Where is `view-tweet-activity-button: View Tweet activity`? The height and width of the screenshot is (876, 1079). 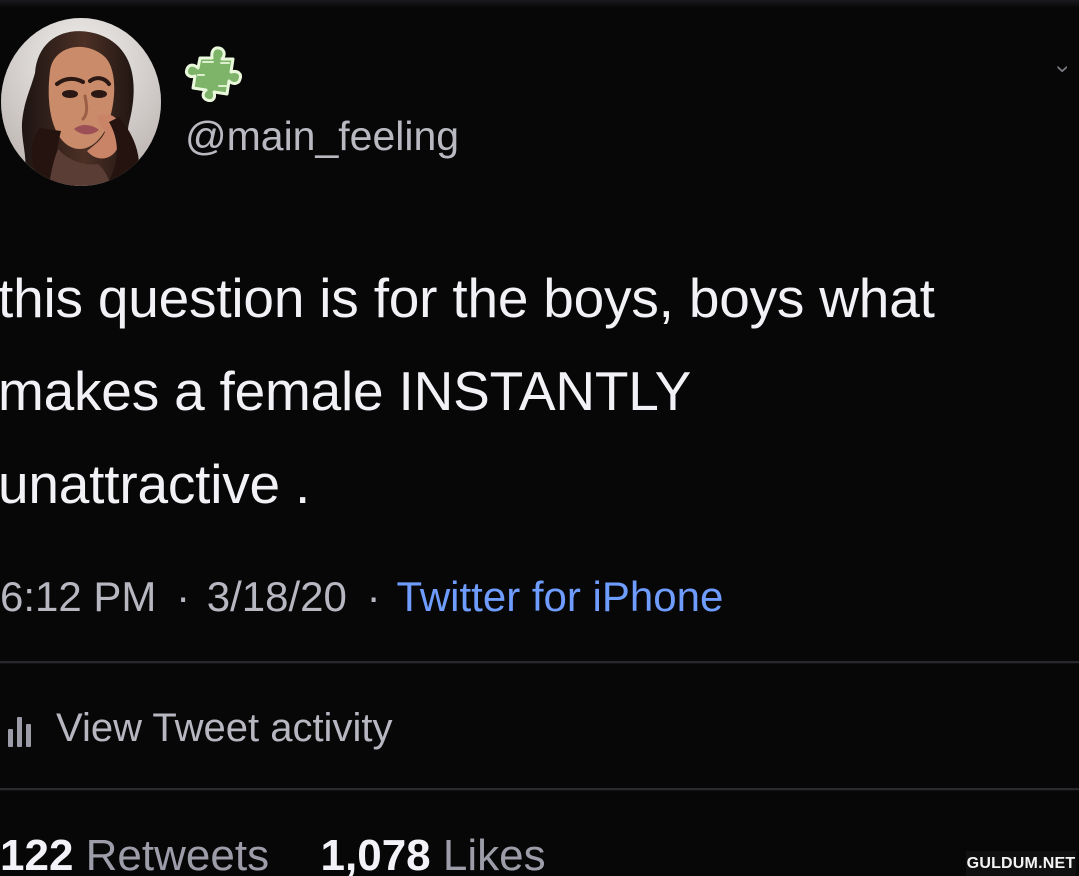 view-tweet-activity-button: View Tweet activity is located at coordinates (200, 728).